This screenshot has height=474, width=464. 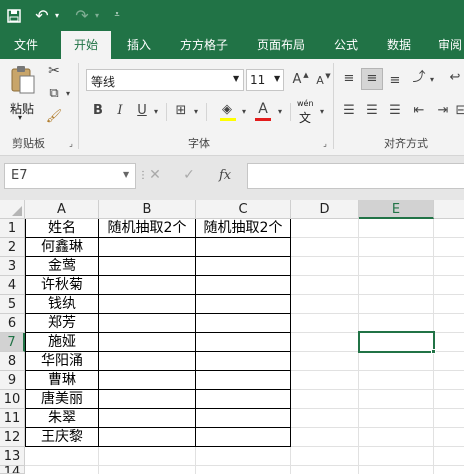 I want to click on cut-icon: ✂, so click(x=54, y=71).